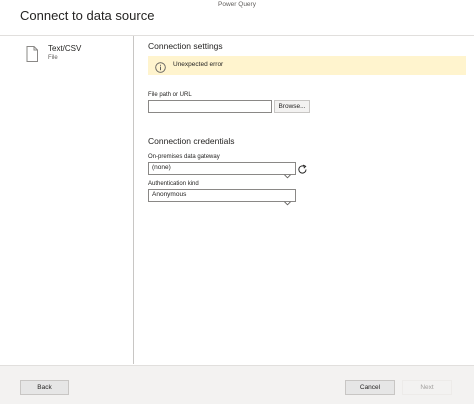  Describe the element at coordinates (169, 194) in the screenshot. I see `auth-kind-value: Anonymous` at that location.